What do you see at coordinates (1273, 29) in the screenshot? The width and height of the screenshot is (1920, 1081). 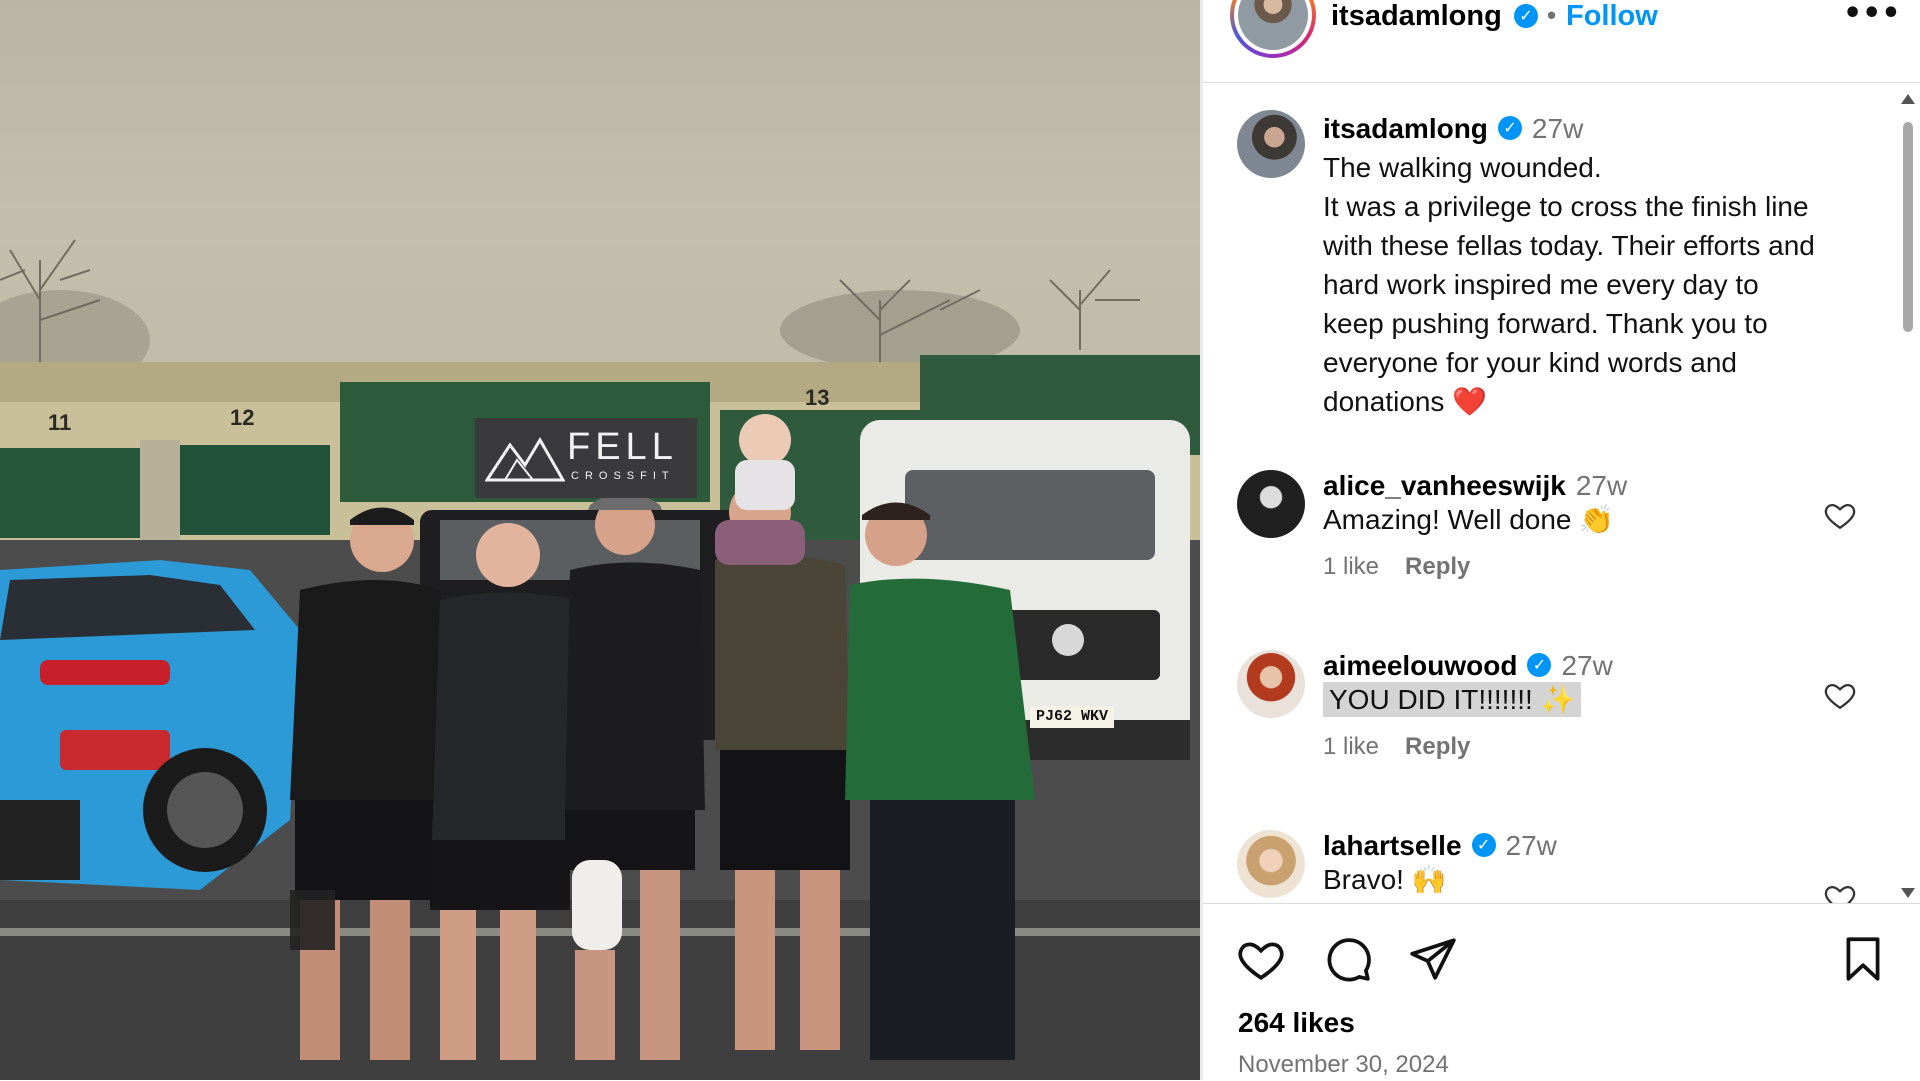 I see `story-avatar` at bounding box center [1273, 29].